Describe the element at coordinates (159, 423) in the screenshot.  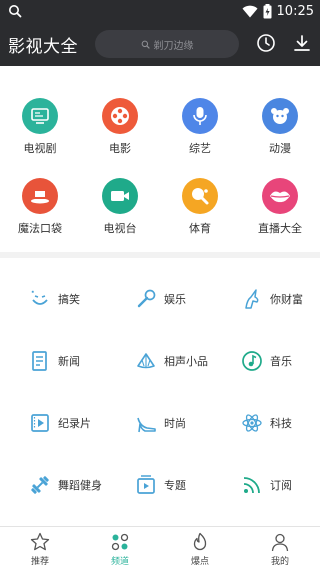
I see `channel-fashion: 时尚` at that location.